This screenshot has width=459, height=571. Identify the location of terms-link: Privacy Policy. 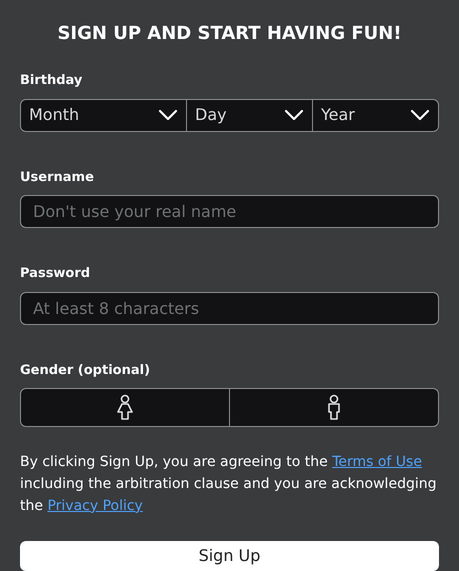
(95, 506).